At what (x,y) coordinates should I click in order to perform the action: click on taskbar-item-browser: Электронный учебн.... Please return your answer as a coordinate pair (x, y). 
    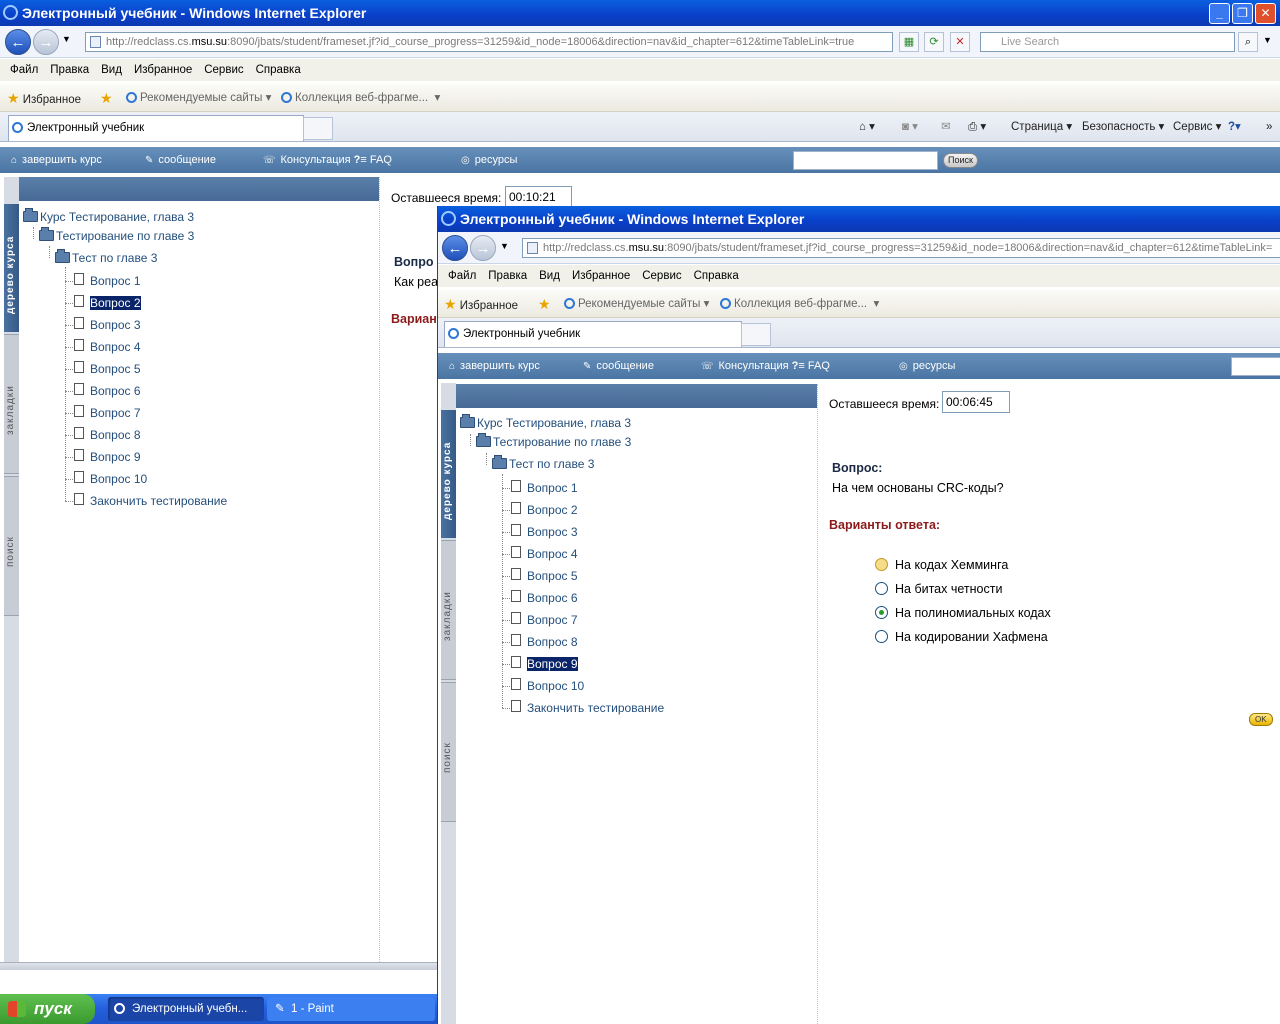
    Looking at the image, I should click on (186, 1009).